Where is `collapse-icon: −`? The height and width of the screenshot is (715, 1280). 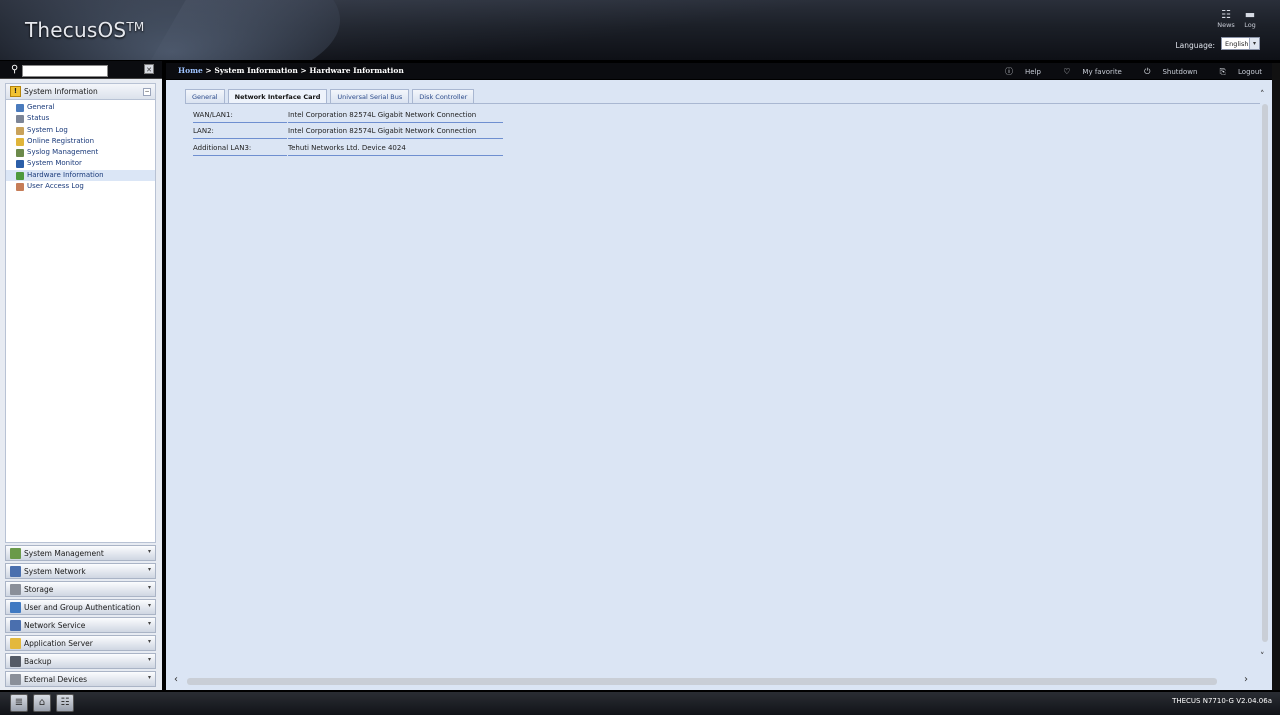 collapse-icon: − is located at coordinates (147, 92).